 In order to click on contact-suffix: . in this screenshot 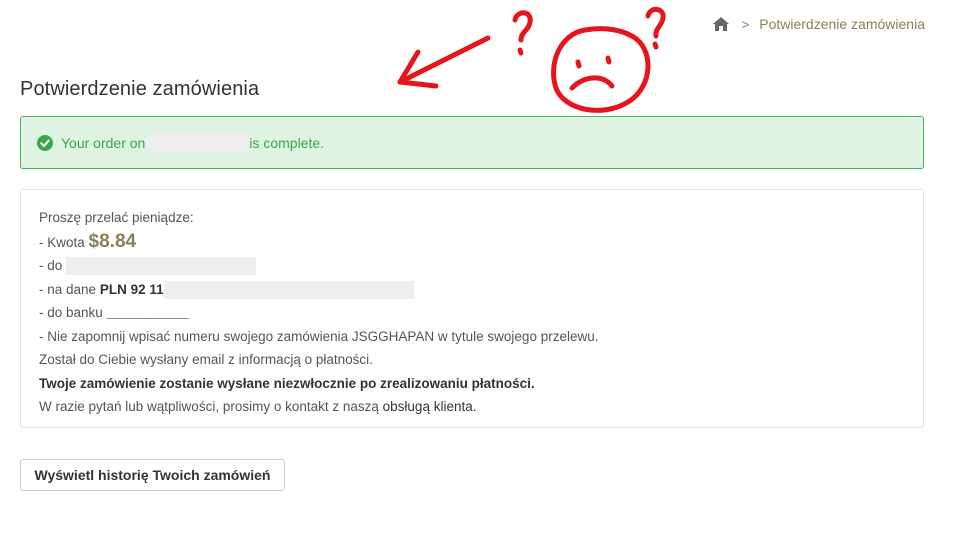, I will do `click(474, 406)`.